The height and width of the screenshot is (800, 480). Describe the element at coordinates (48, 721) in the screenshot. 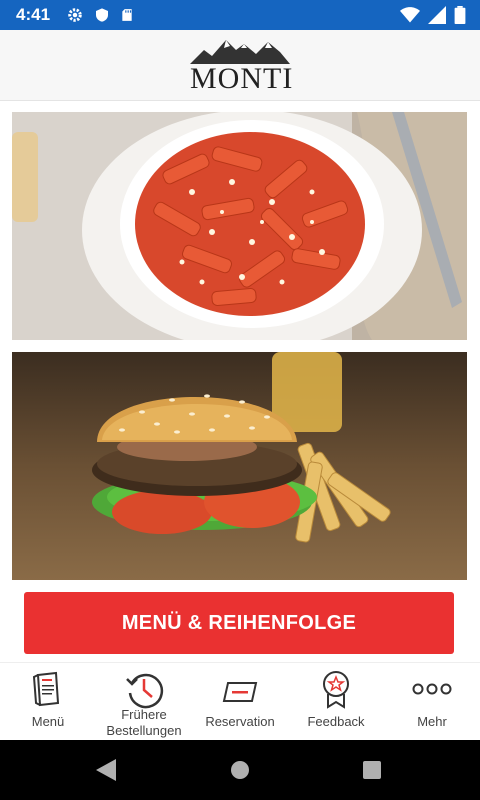

I see `tab-menu-label: Menü` at that location.